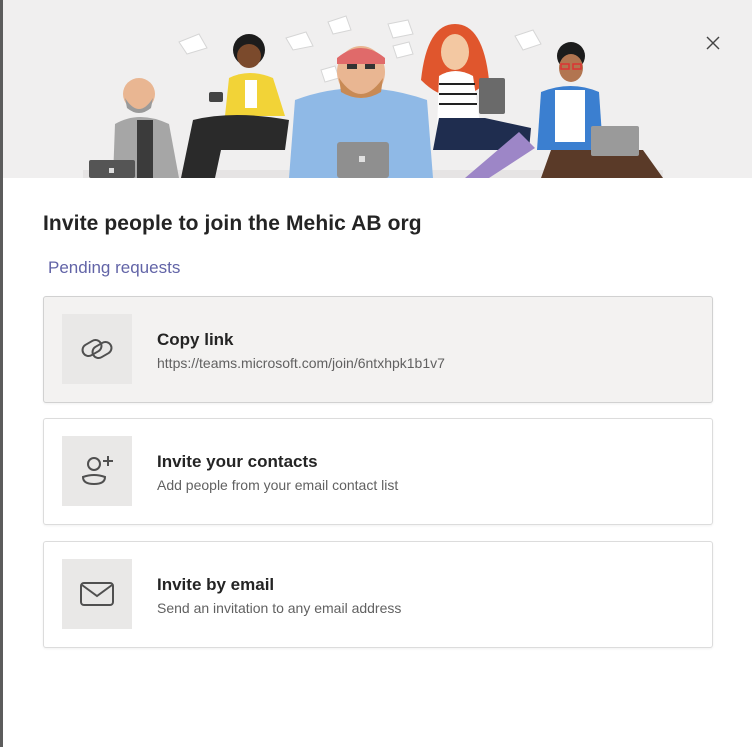 The image size is (752, 747). I want to click on envelope-icon, so click(97, 594).